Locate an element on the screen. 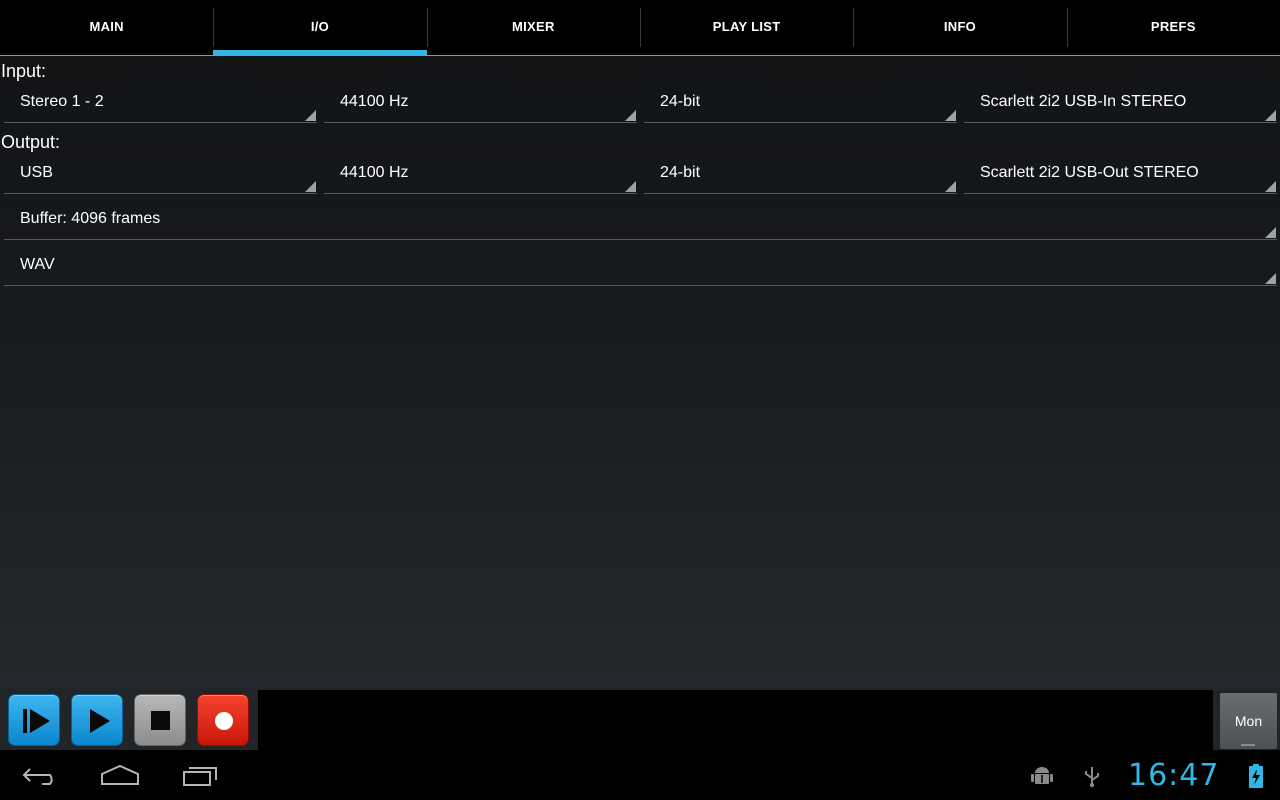  play-icon is located at coordinates (100, 721).